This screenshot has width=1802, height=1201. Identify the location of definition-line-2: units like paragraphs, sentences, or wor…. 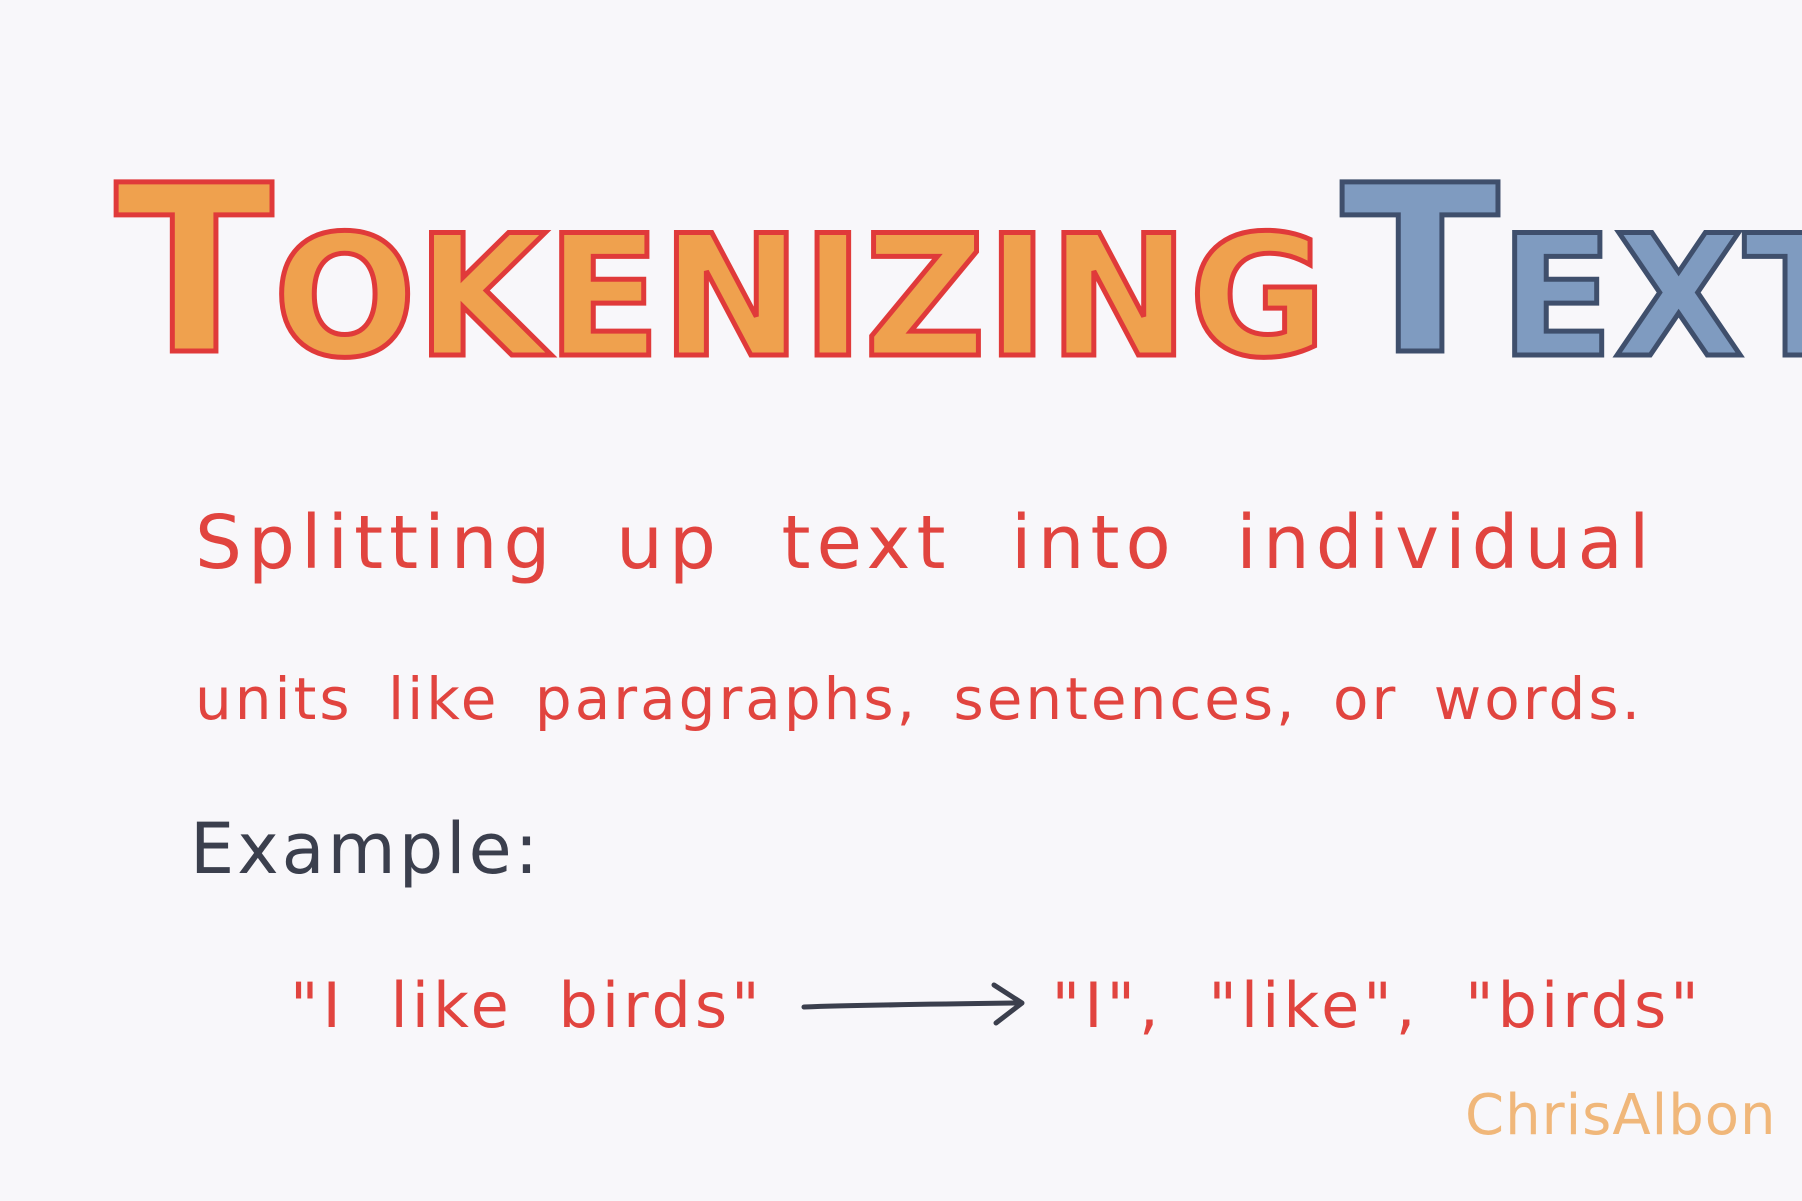
(919, 699).